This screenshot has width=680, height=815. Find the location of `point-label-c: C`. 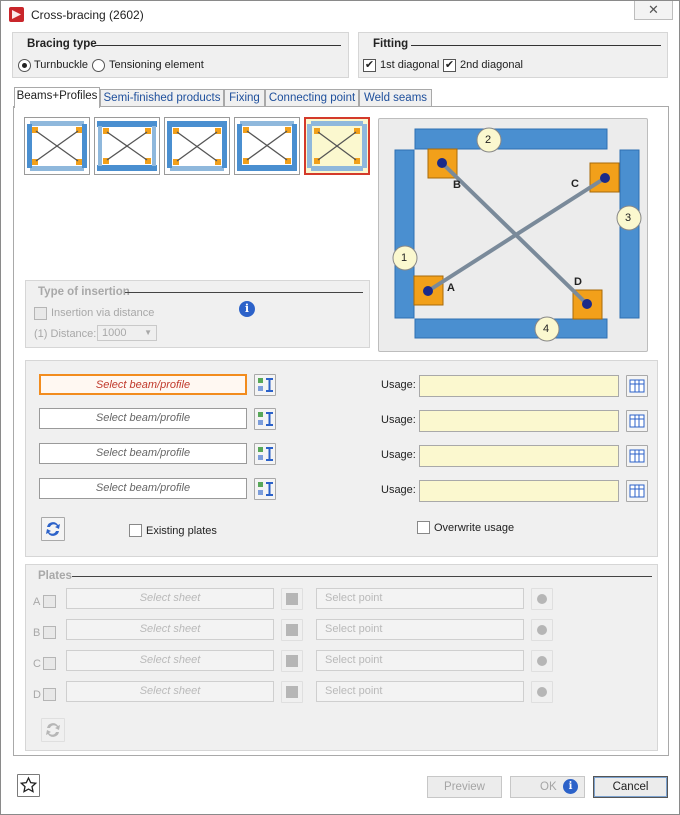

point-label-c: C is located at coordinates (575, 184).